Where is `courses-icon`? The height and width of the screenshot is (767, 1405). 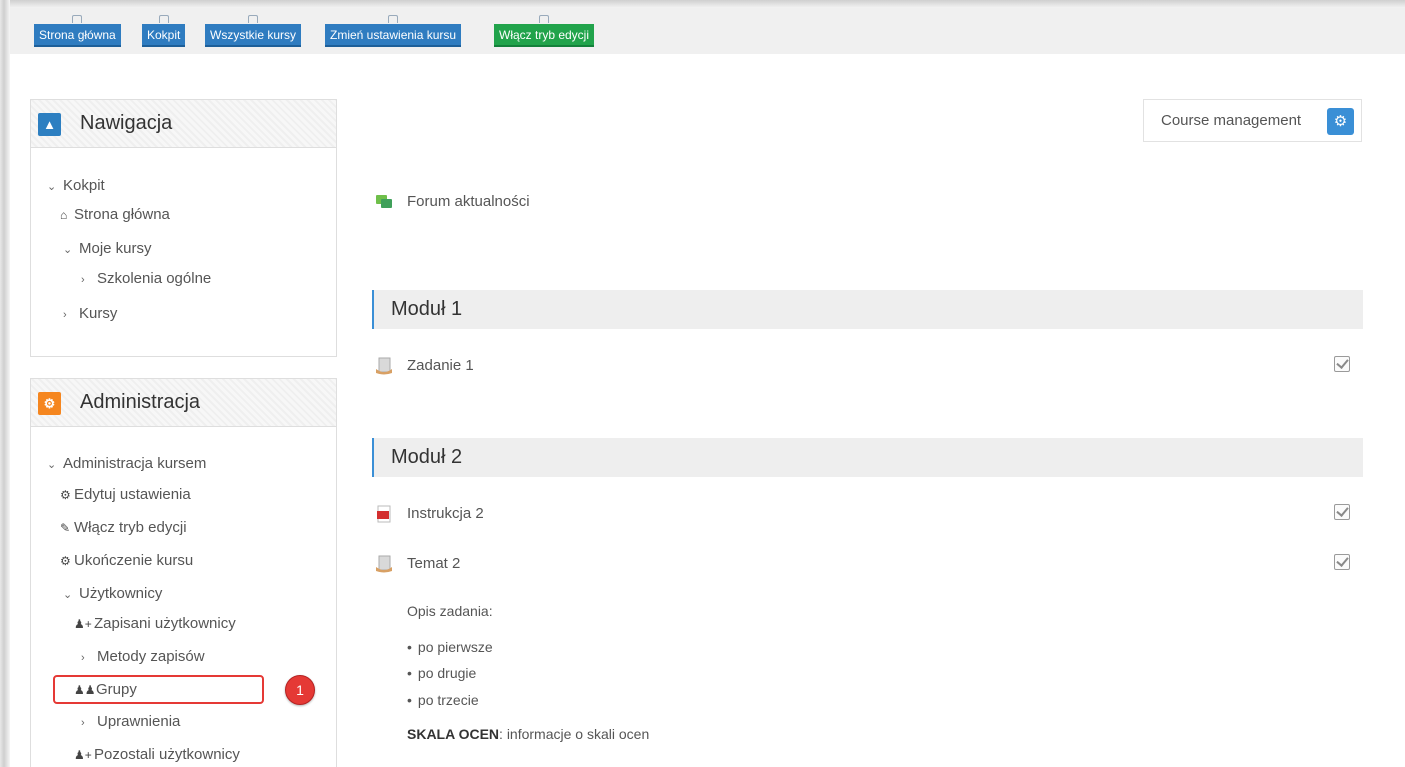
courses-icon is located at coordinates (253, 19).